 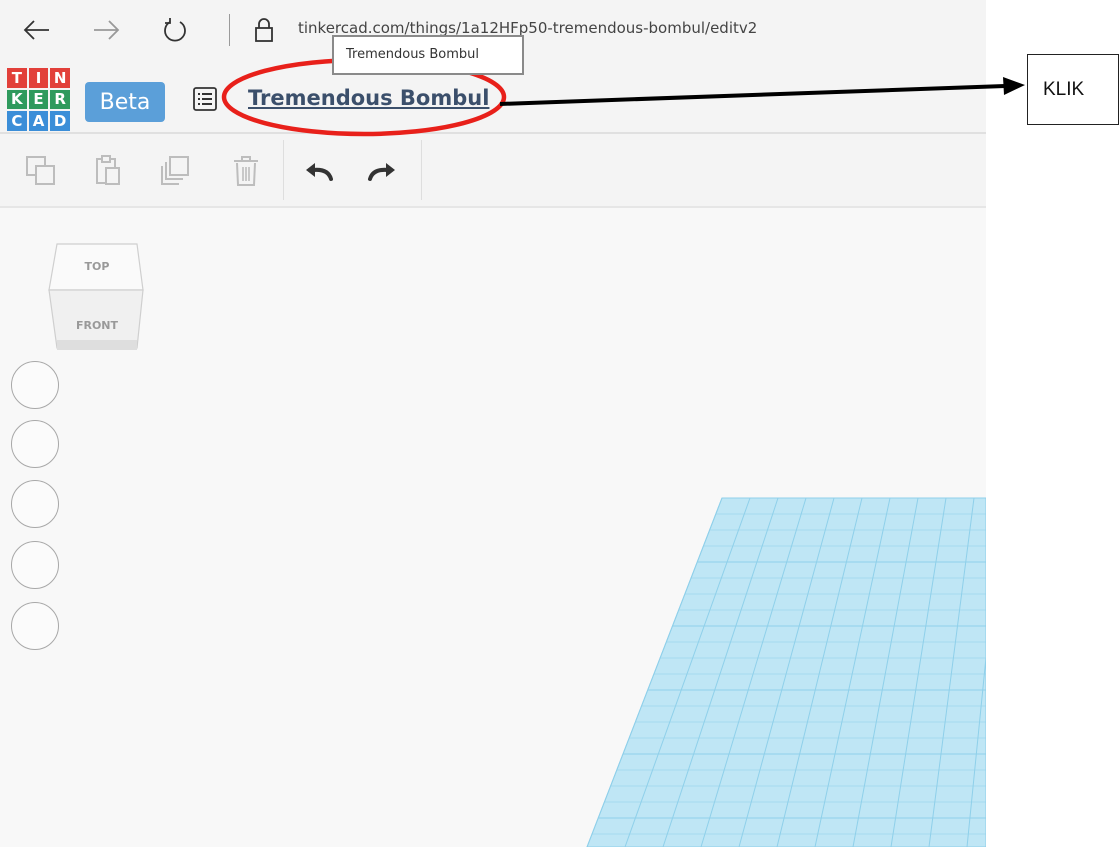 I want to click on lock-icon, so click(x=264, y=30).